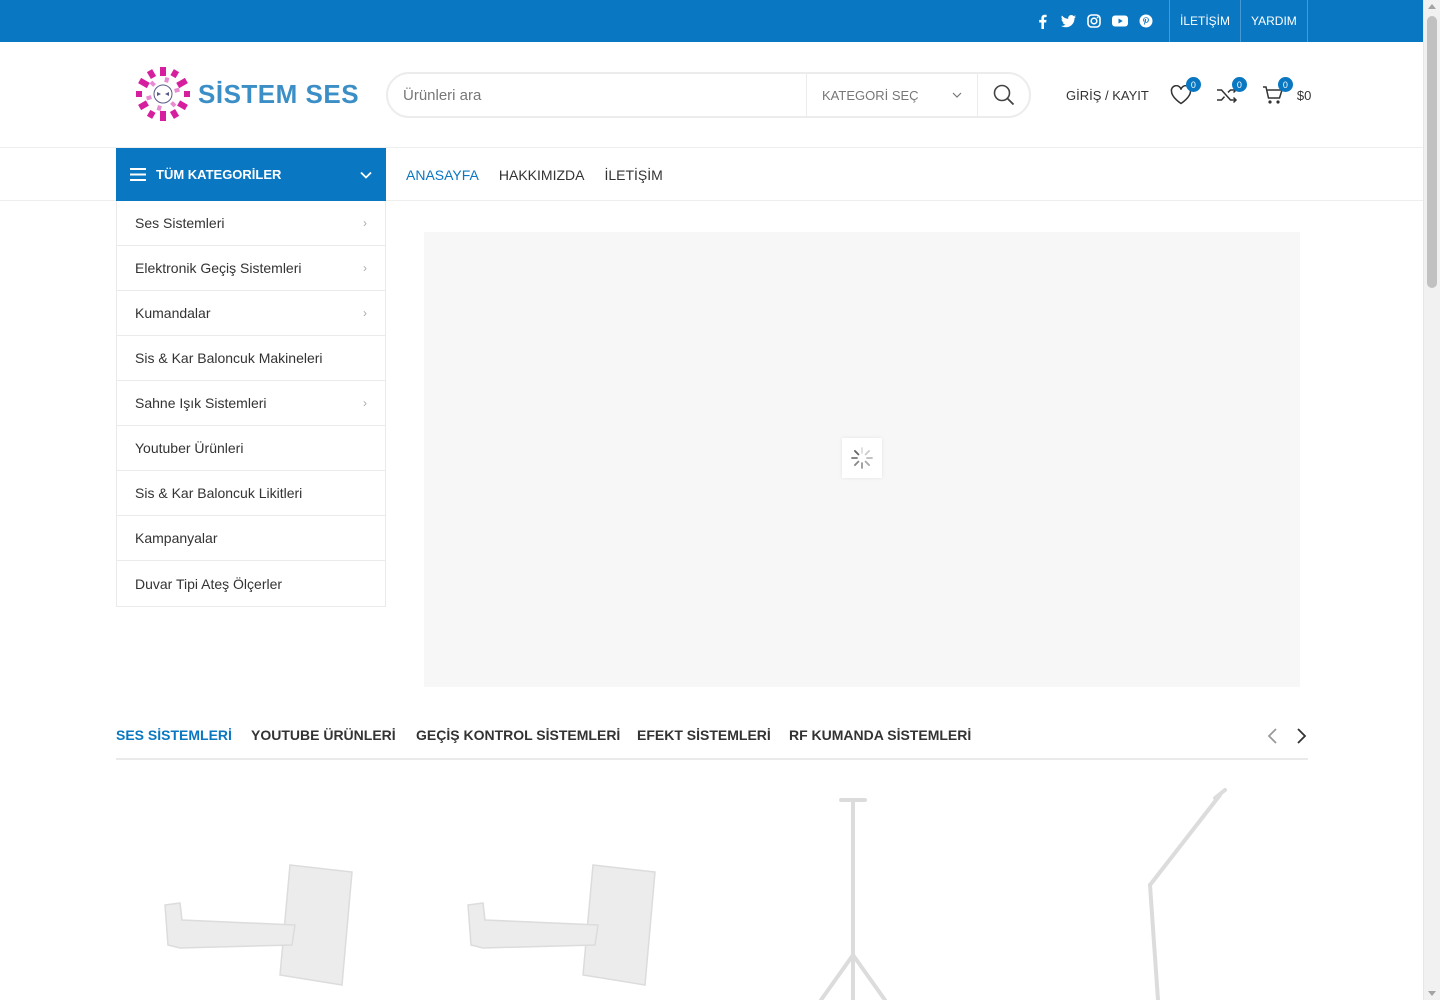 Image resolution: width=1440 pixels, height=1005 pixels. I want to click on scrollbar-thumb, so click(1432, 152).